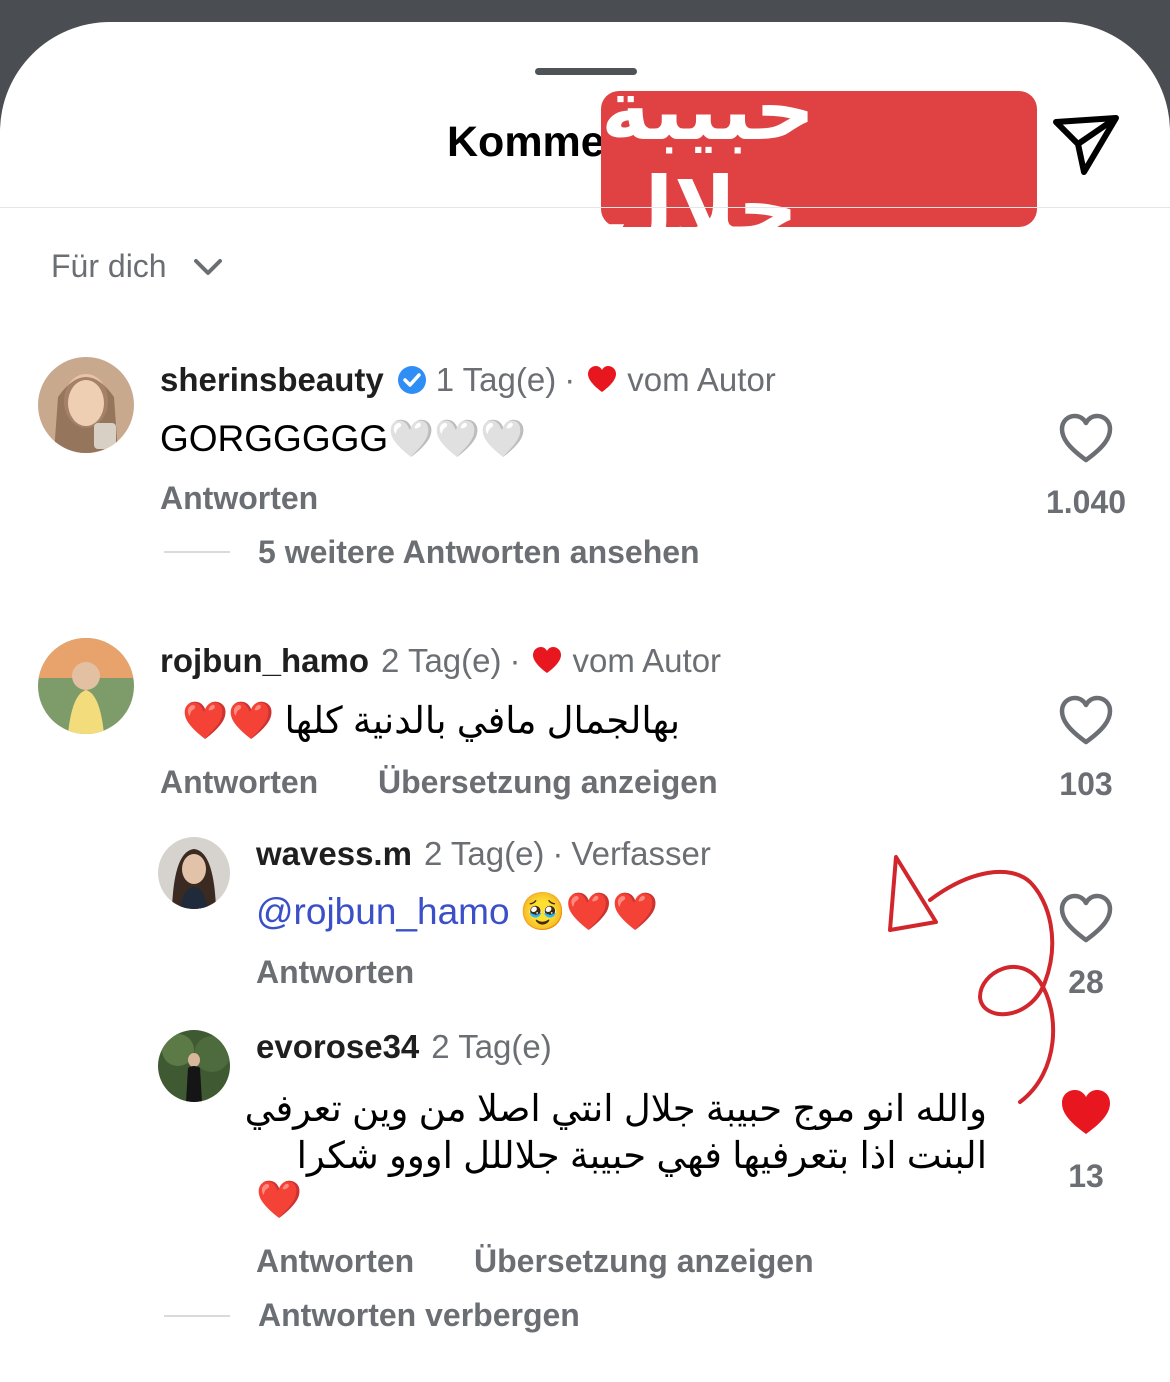 The width and height of the screenshot is (1170, 1382). I want to click on timestamp: 1 Tag(e), so click(496, 379).